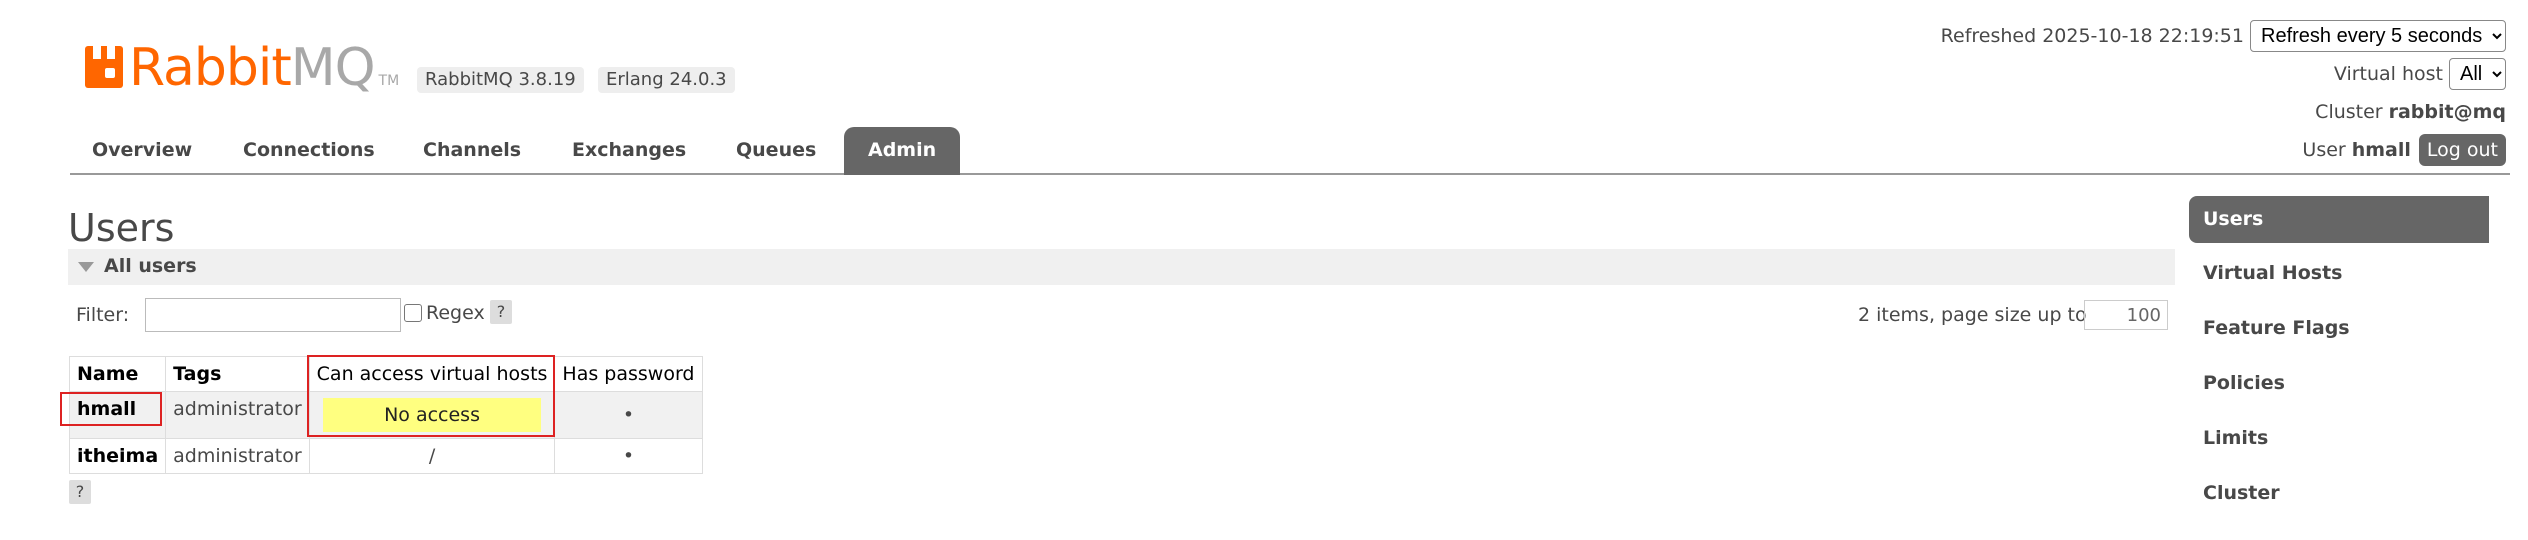 This screenshot has height=540, width=2528. I want to click on tab-admin: Admin, so click(902, 151).